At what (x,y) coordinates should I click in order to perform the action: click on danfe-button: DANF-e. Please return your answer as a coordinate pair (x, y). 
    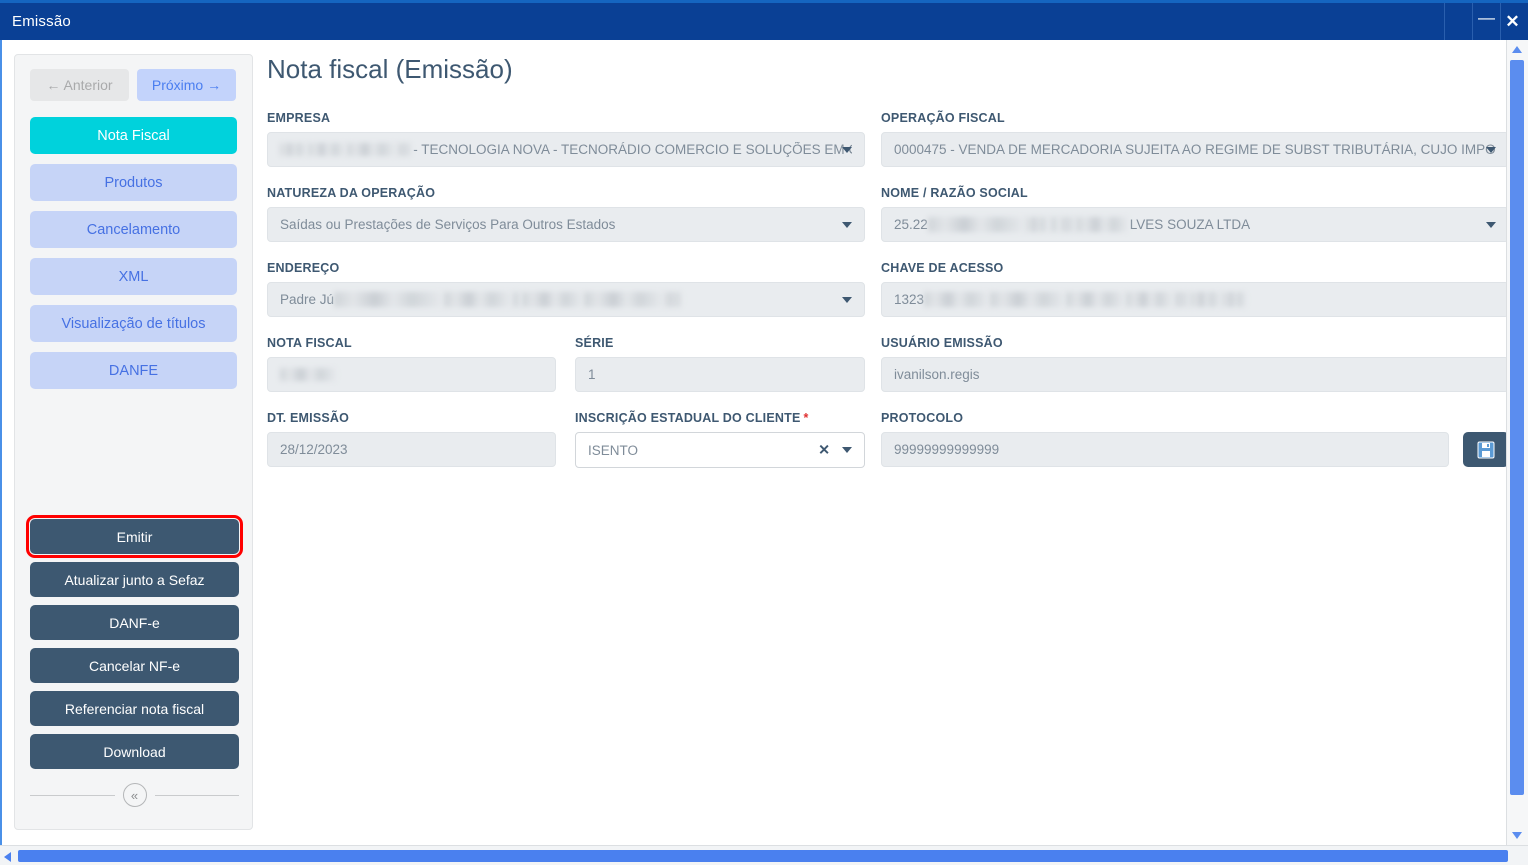
    Looking at the image, I should click on (134, 622).